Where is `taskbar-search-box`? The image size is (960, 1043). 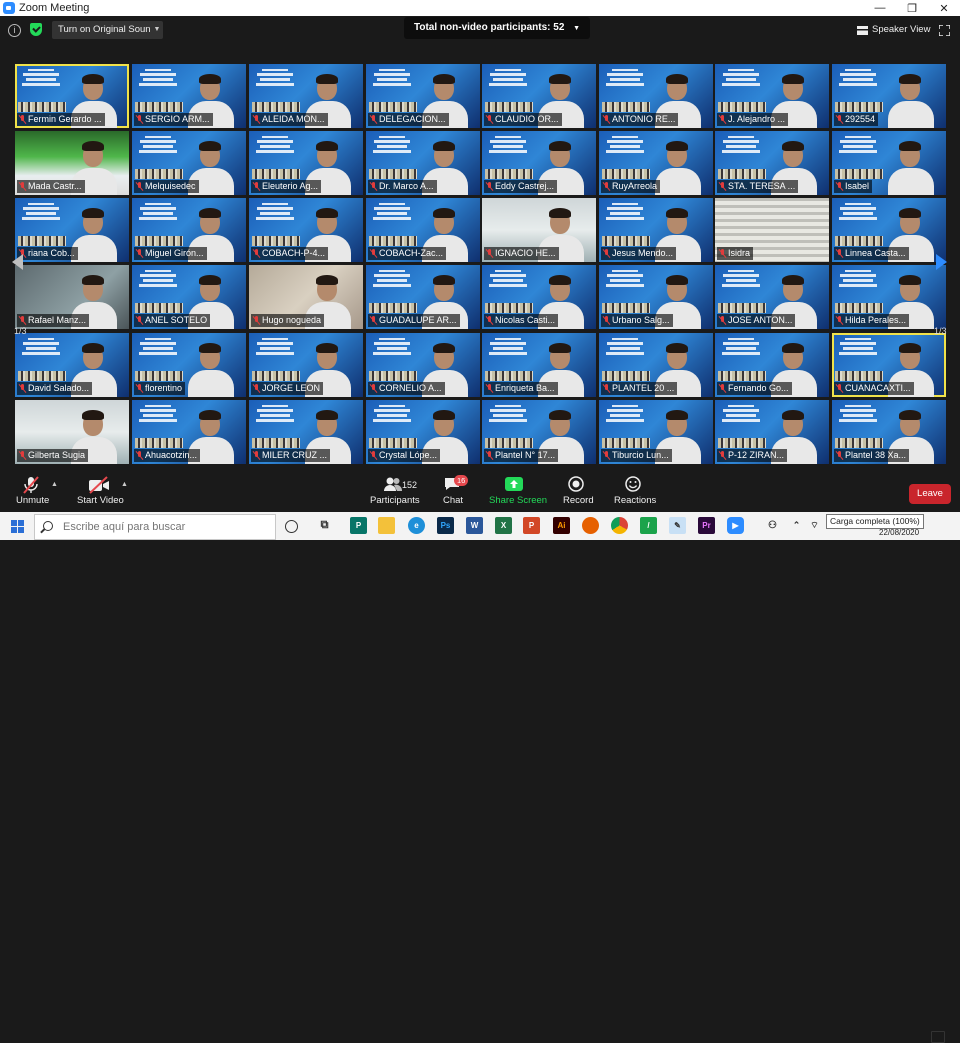
taskbar-search-box is located at coordinates (155, 527).